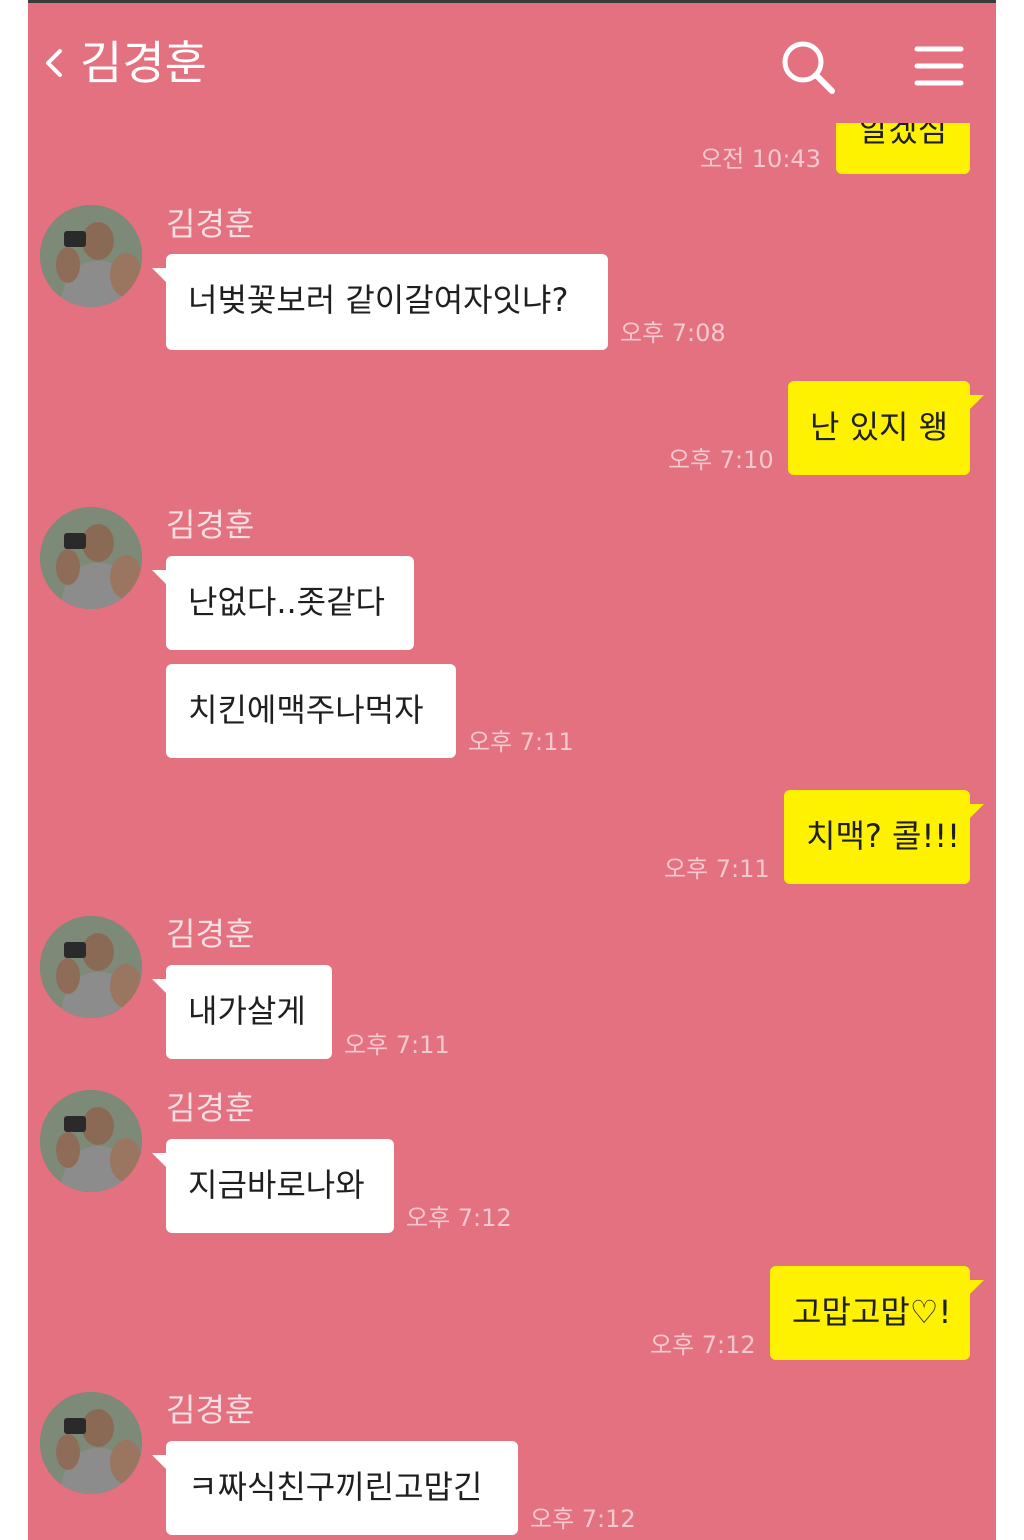 The height and width of the screenshot is (1540, 1024). Describe the element at coordinates (54, 63) in the screenshot. I see `chevron-left-icon` at that location.